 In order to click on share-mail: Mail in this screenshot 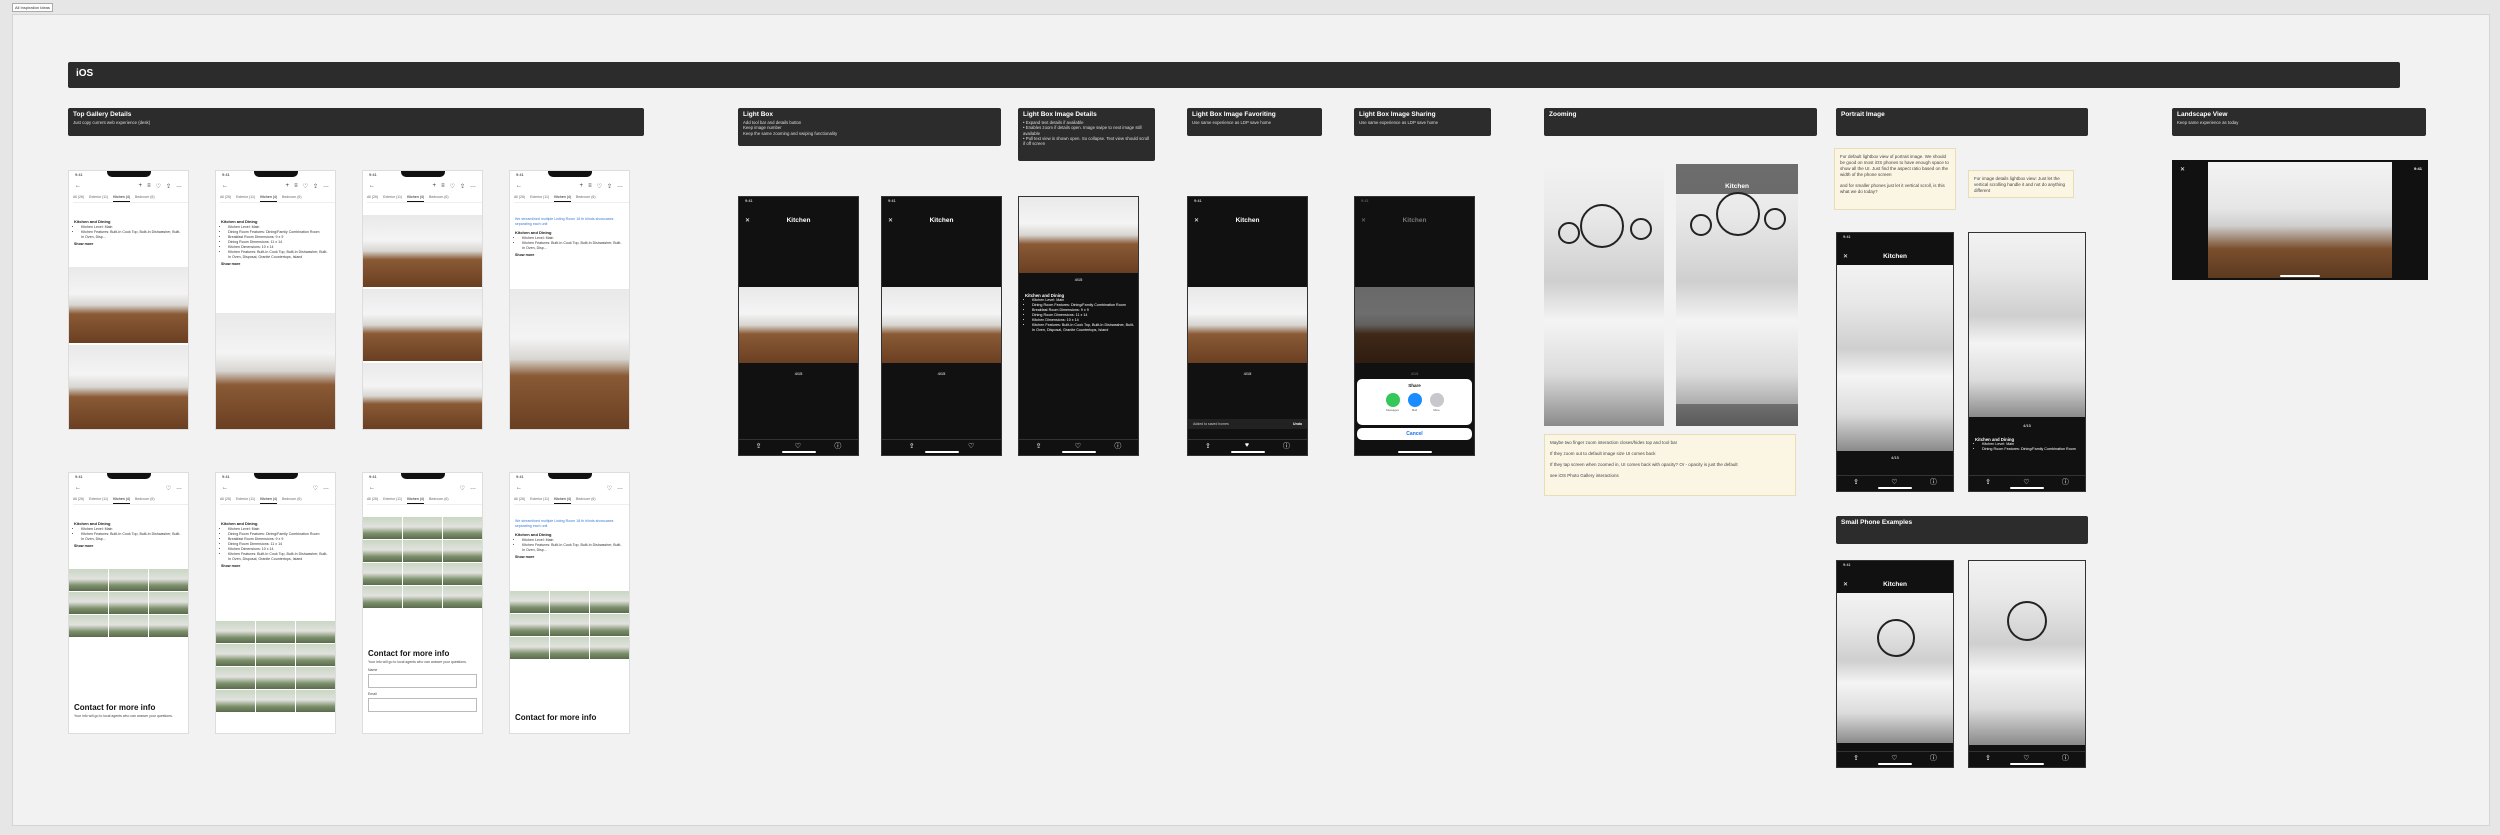, I will do `click(1414, 402)`.